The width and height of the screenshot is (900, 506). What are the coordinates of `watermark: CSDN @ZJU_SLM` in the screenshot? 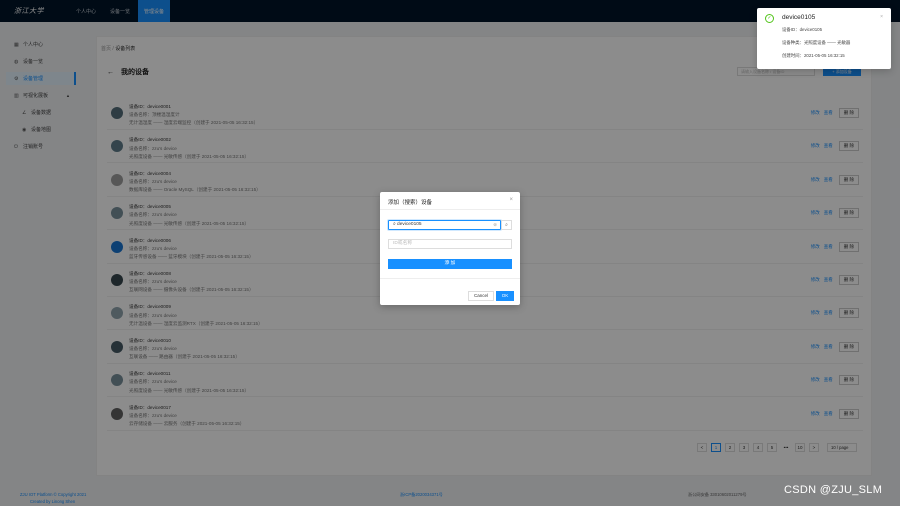 It's located at (833, 490).